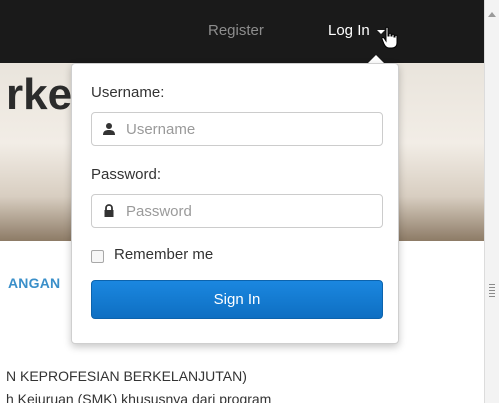 This screenshot has height=403, width=499. What do you see at coordinates (97, 256) in the screenshot?
I see `remember-me-checkbox` at bounding box center [97, 256].